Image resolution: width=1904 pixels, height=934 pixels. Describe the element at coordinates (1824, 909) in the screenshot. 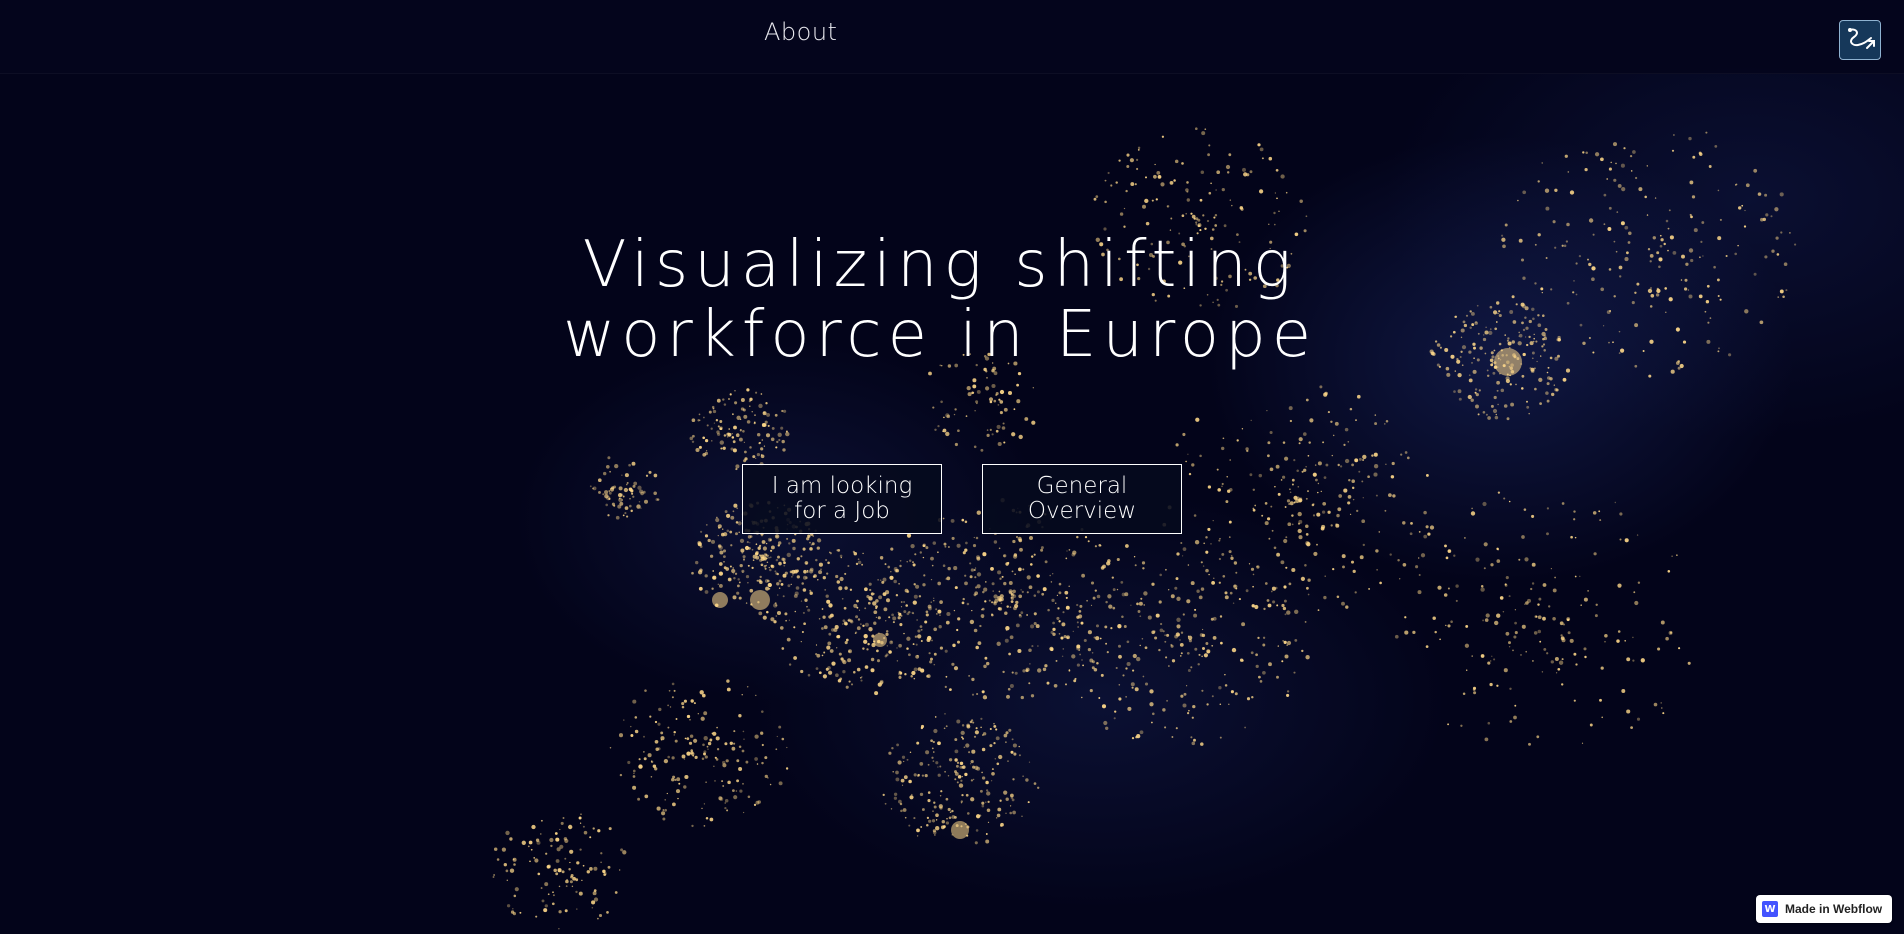

I see `made-in-webflow-badge: W Made in Webflow` at that location.